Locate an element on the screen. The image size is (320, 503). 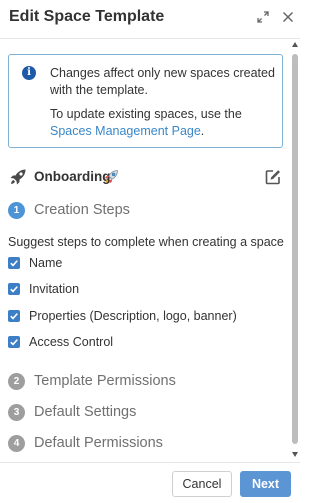
step-label: Creation Steps is located at coordinates (82, 210).